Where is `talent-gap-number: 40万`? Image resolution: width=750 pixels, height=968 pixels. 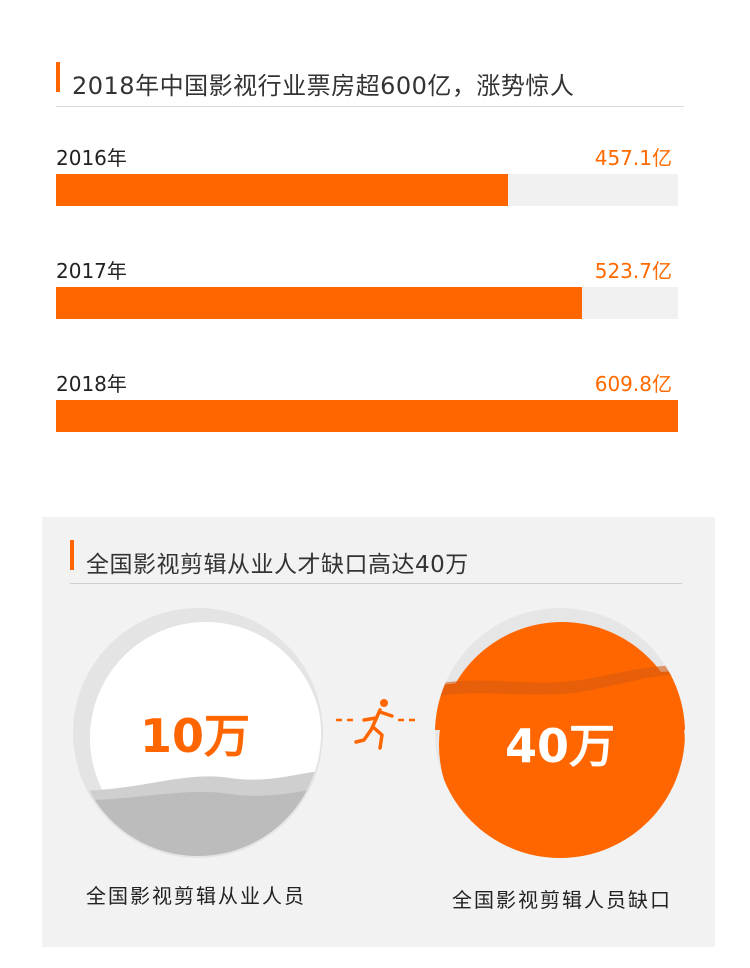 talent-gap-number: 40万 is located at coordinates (559, 746).